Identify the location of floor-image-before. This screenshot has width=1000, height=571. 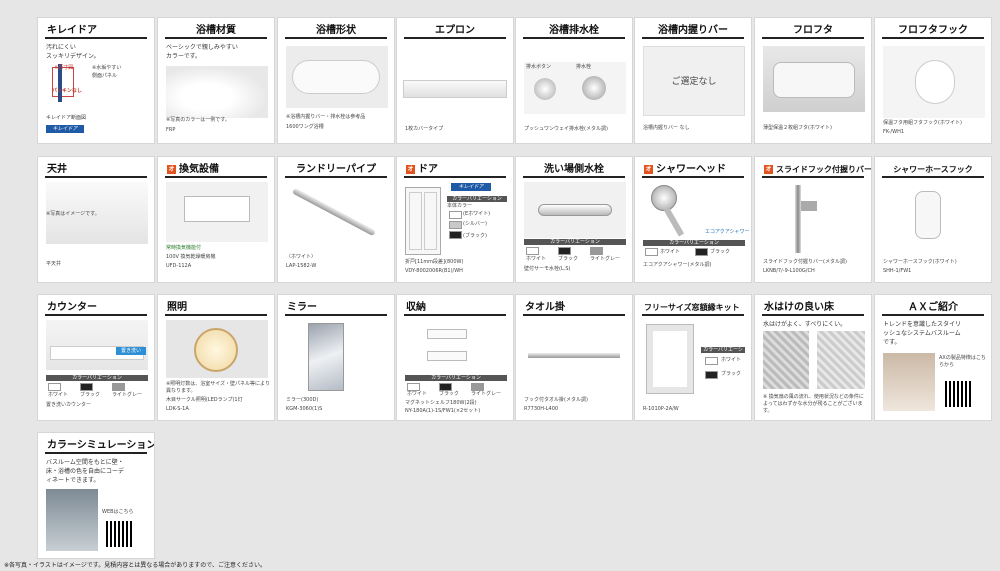
(786, 360).